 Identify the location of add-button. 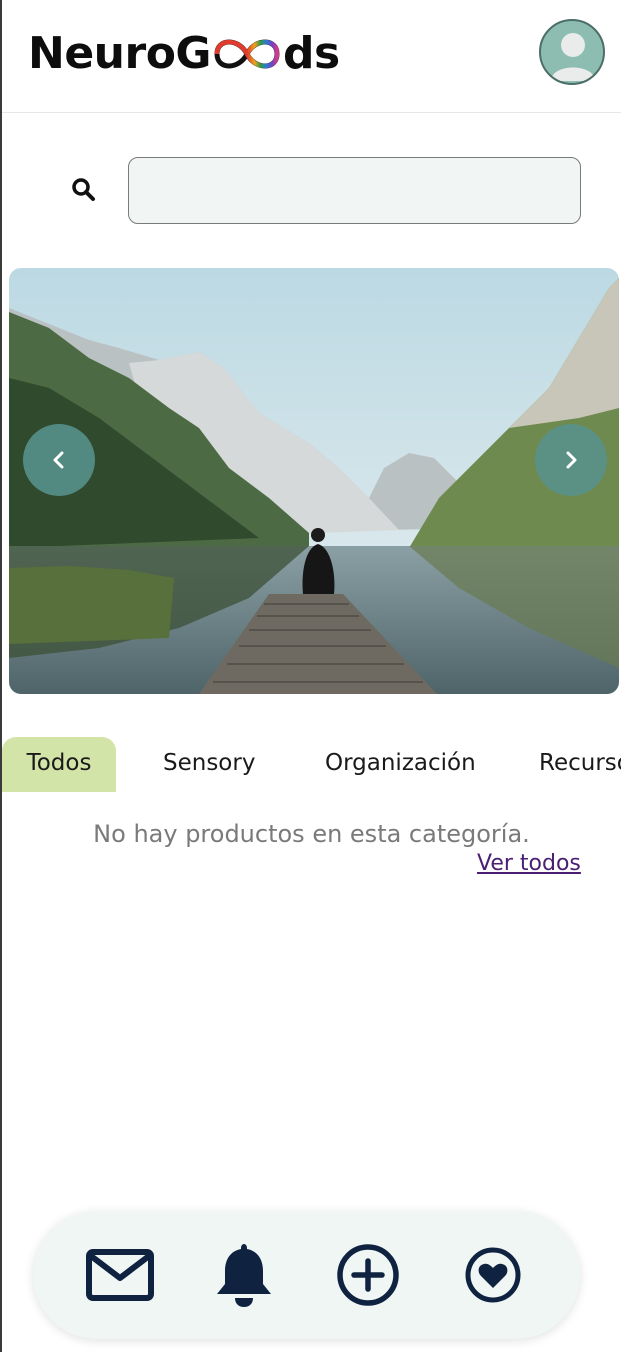
(368, 1275).